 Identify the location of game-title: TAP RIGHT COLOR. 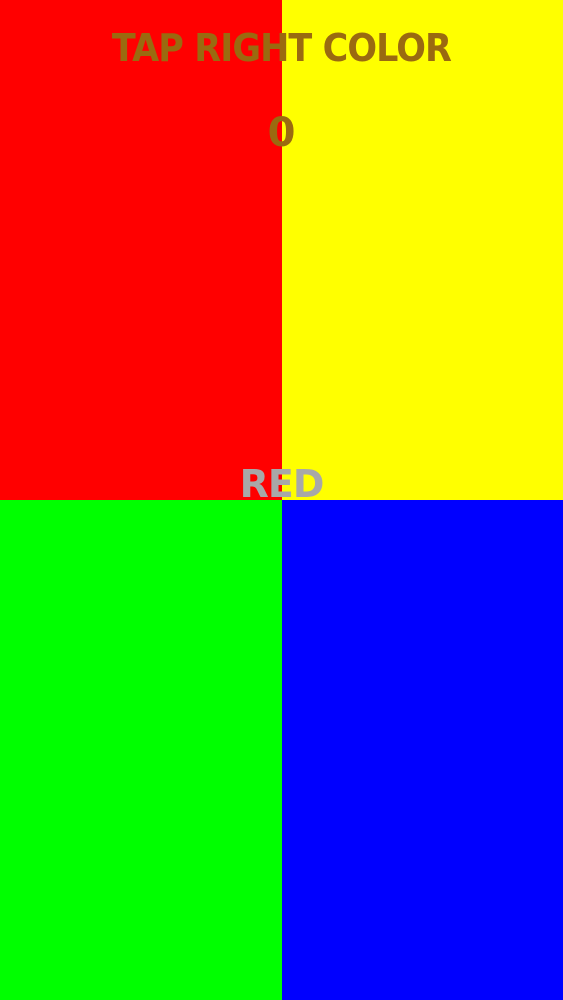
(281, 48).